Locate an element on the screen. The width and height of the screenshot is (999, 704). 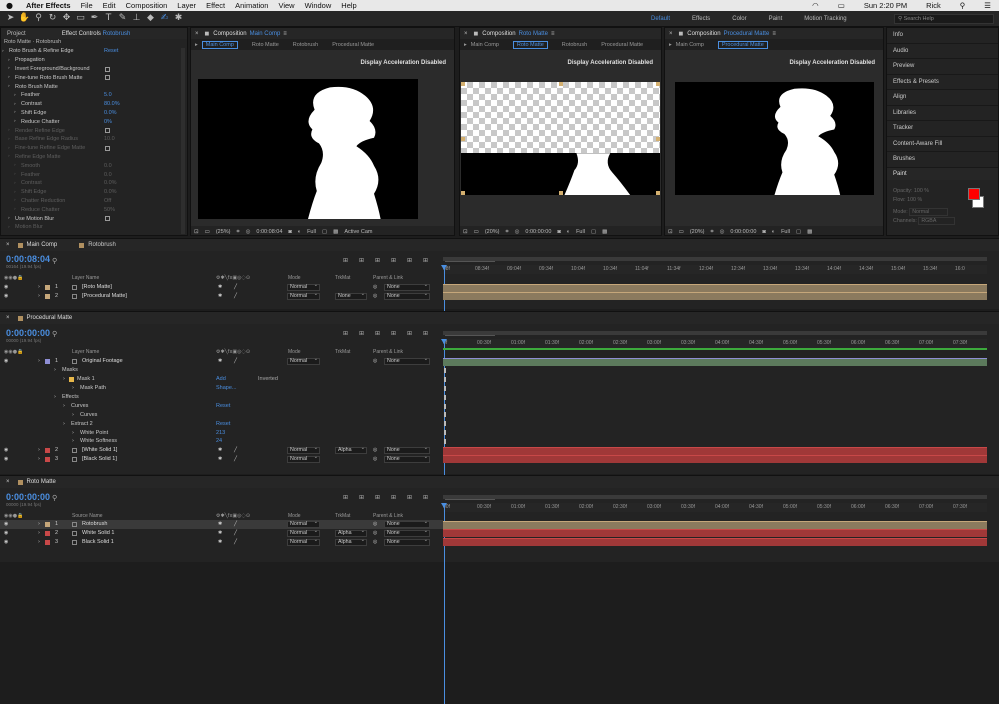
menu-file: File is located at coordinates (87, 5).